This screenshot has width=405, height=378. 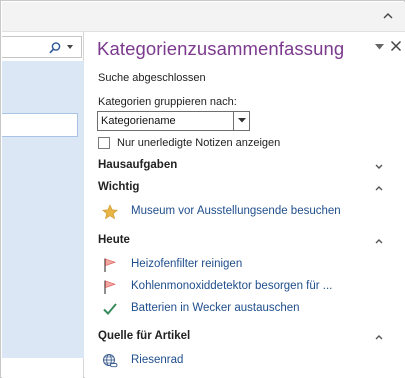 I want to click on item-label: Batterien in Wecker austauschen, so click(x=215, y=308).